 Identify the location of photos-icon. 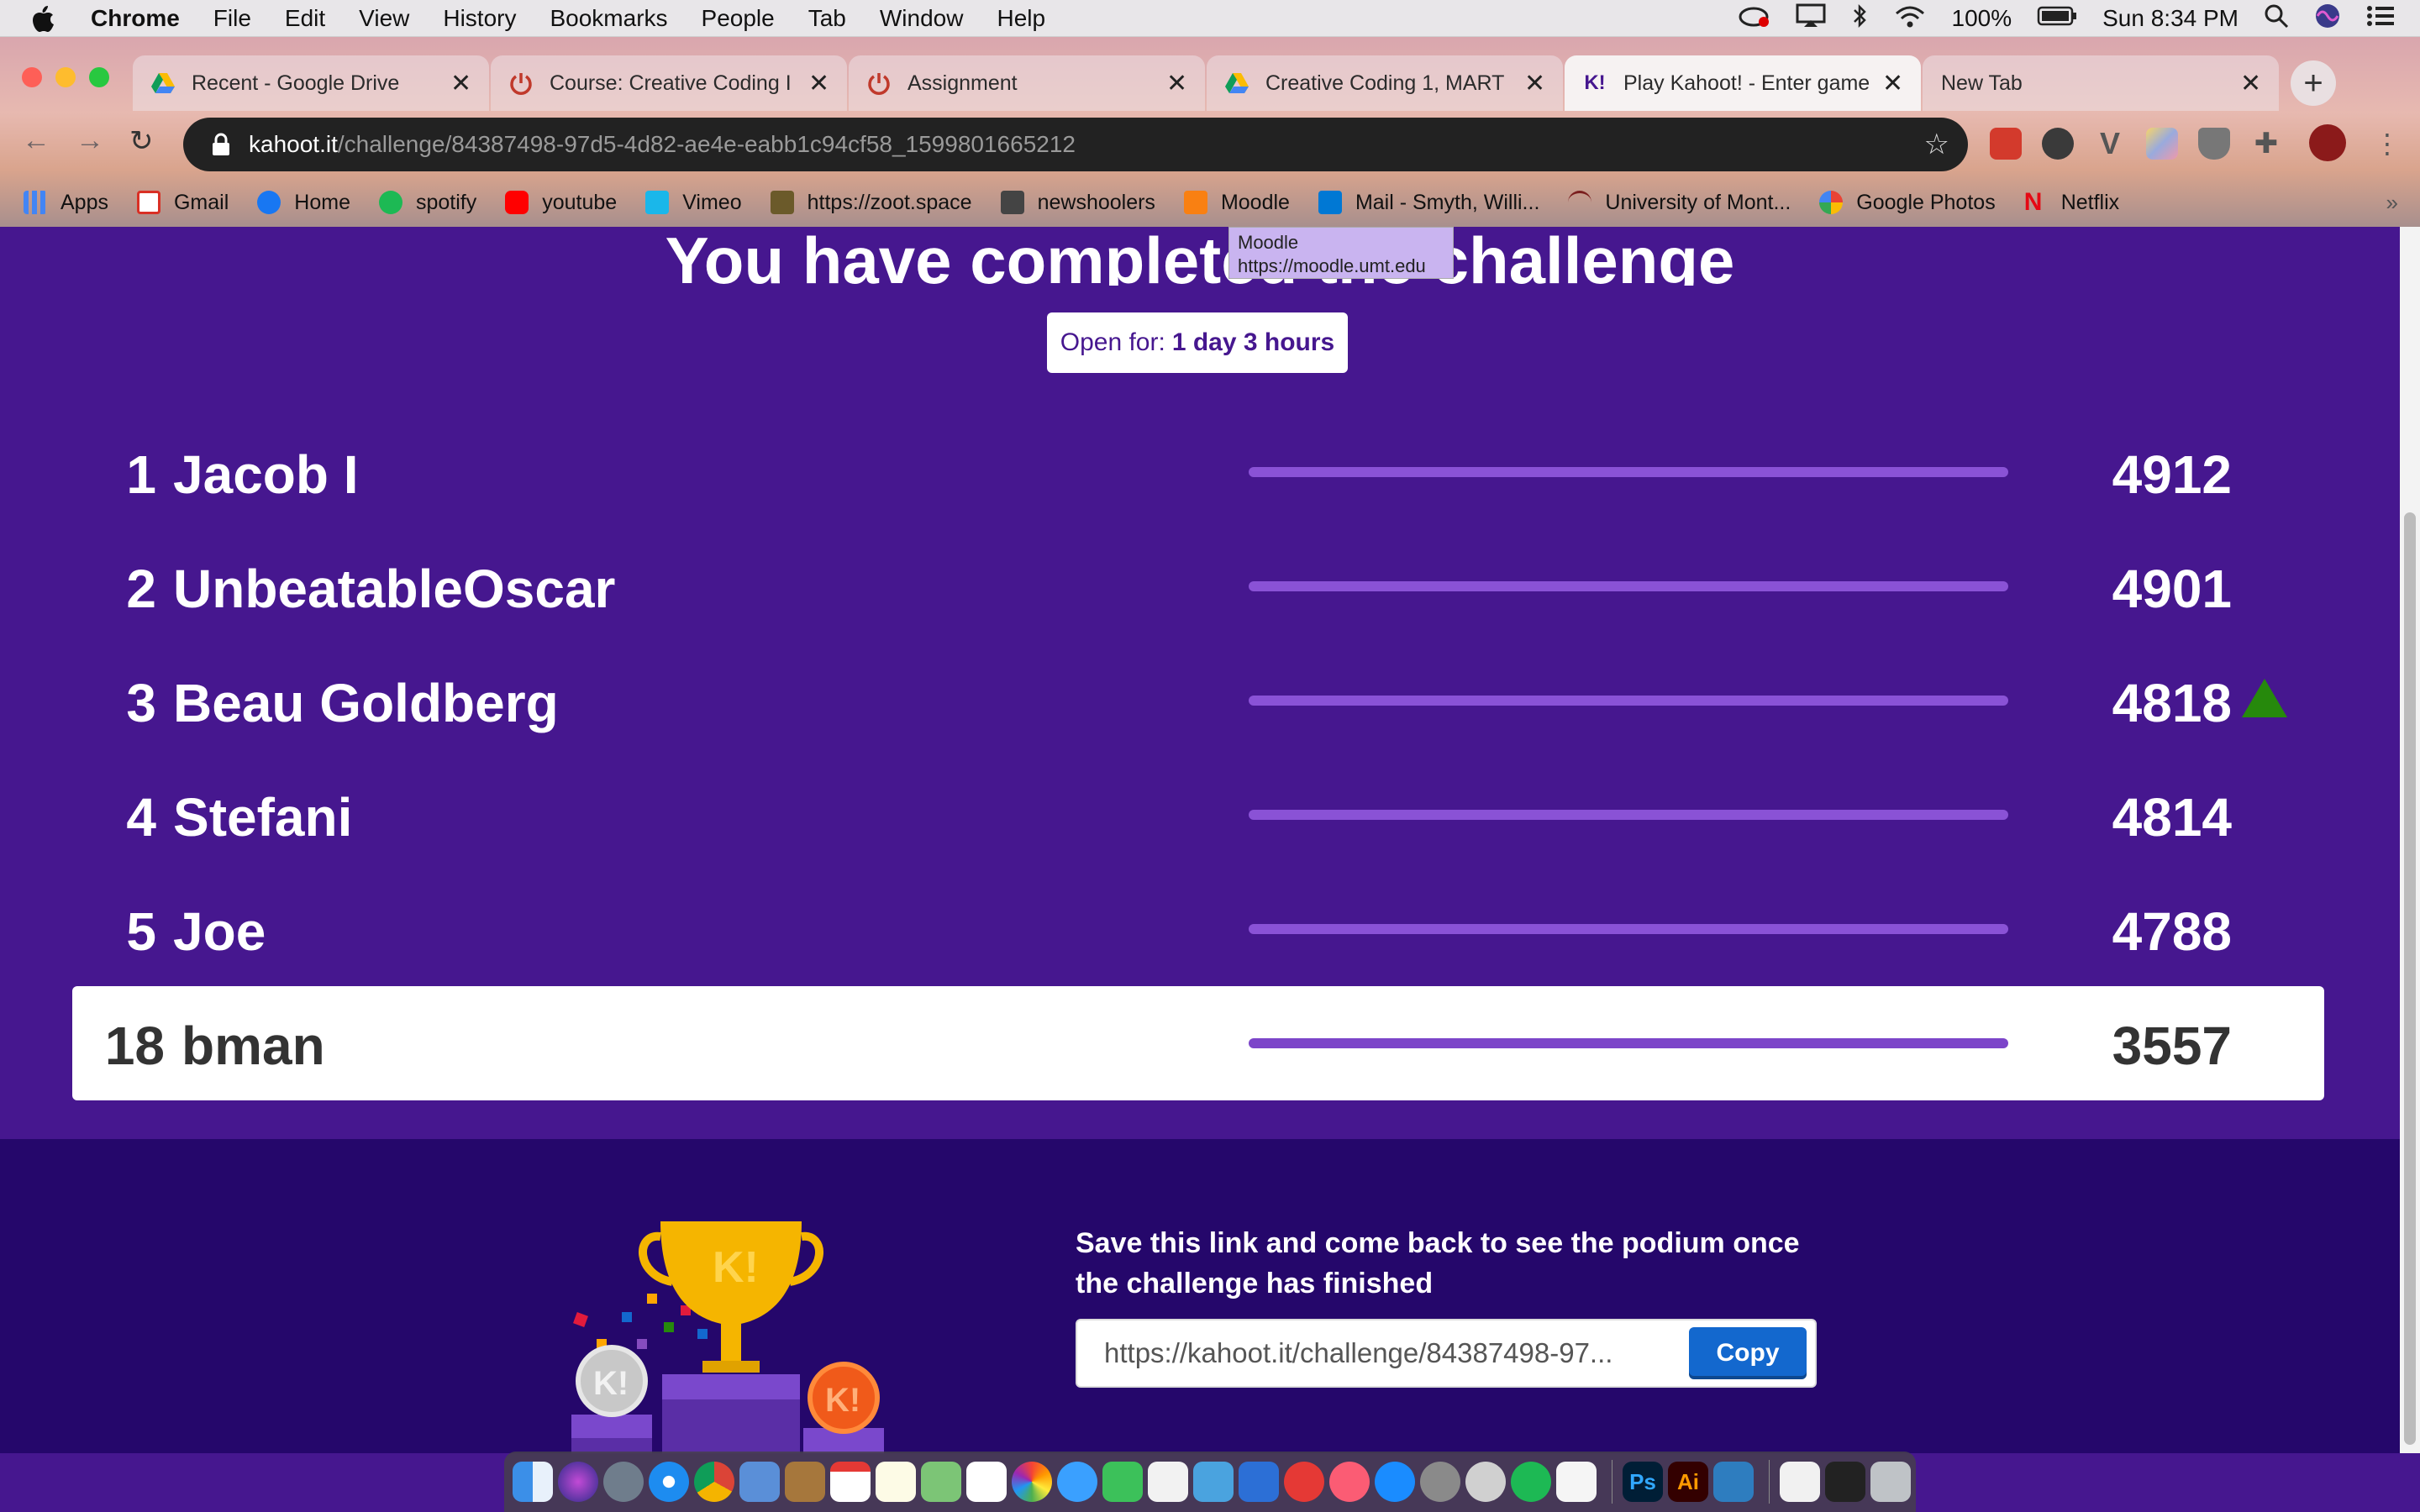
(1032, 1482).